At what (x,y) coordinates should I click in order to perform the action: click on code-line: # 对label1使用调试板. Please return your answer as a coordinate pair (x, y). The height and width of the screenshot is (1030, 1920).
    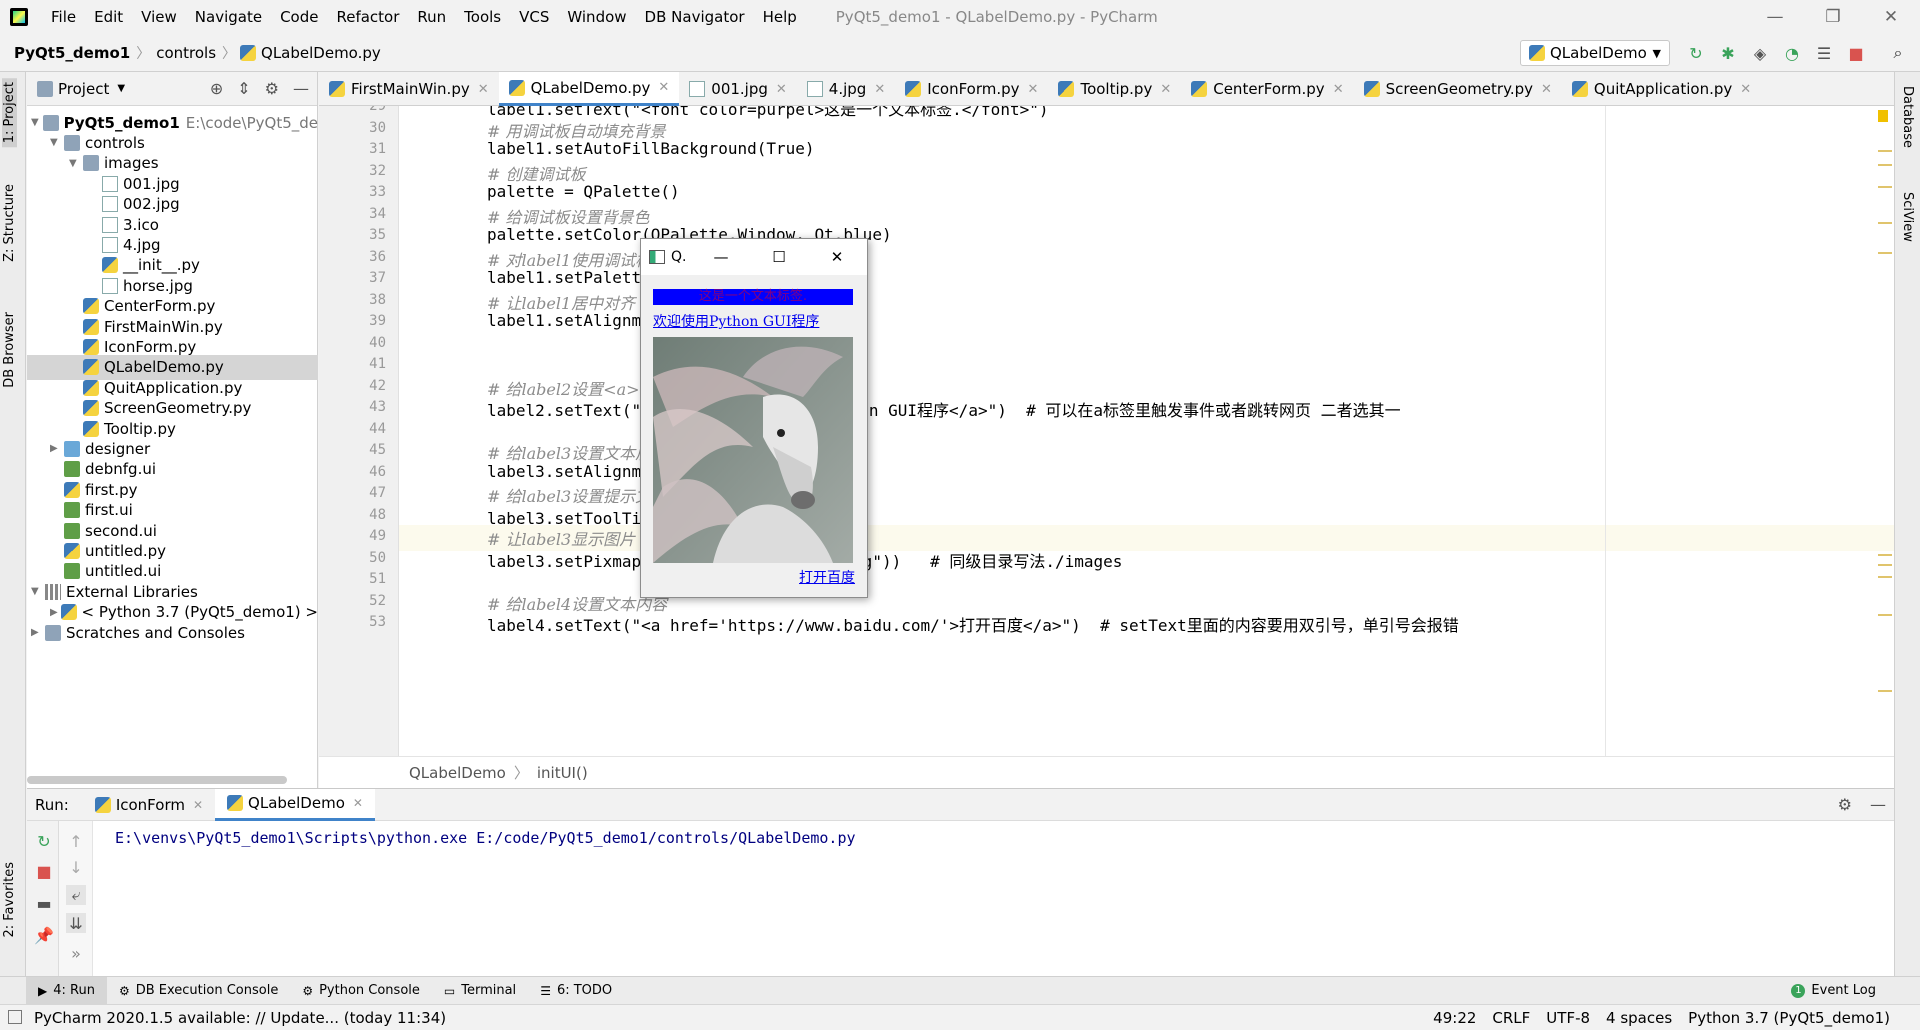
    Looking at the image, I should click on (569, 259).